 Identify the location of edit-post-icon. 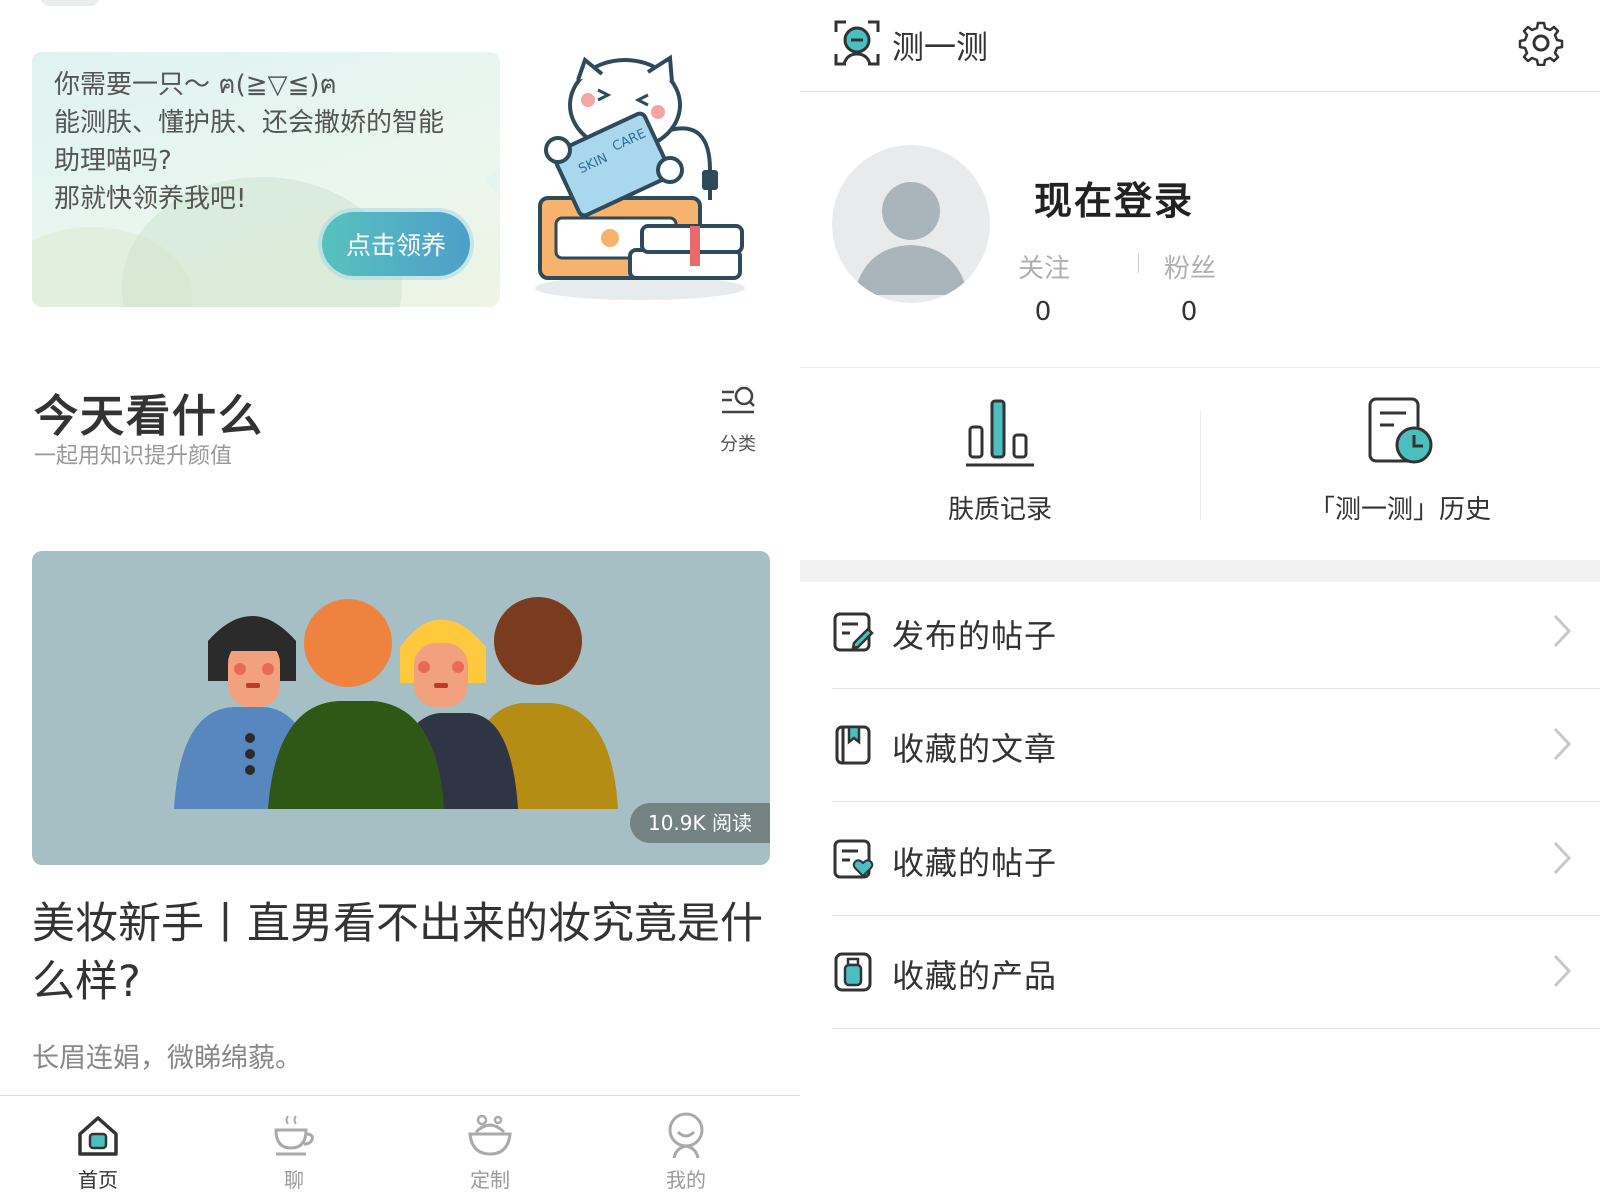
(853, 632).